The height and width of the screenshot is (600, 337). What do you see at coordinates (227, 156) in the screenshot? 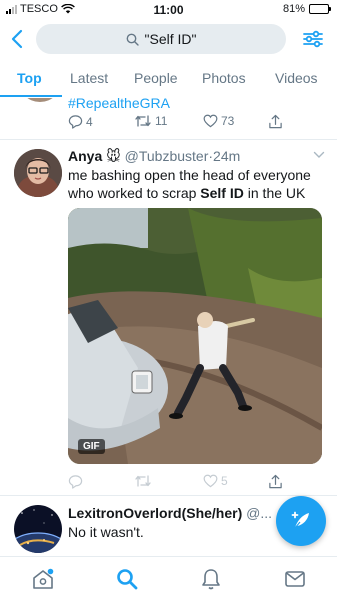
I see `timestamp: 24m` at bounding box center [227, 156].